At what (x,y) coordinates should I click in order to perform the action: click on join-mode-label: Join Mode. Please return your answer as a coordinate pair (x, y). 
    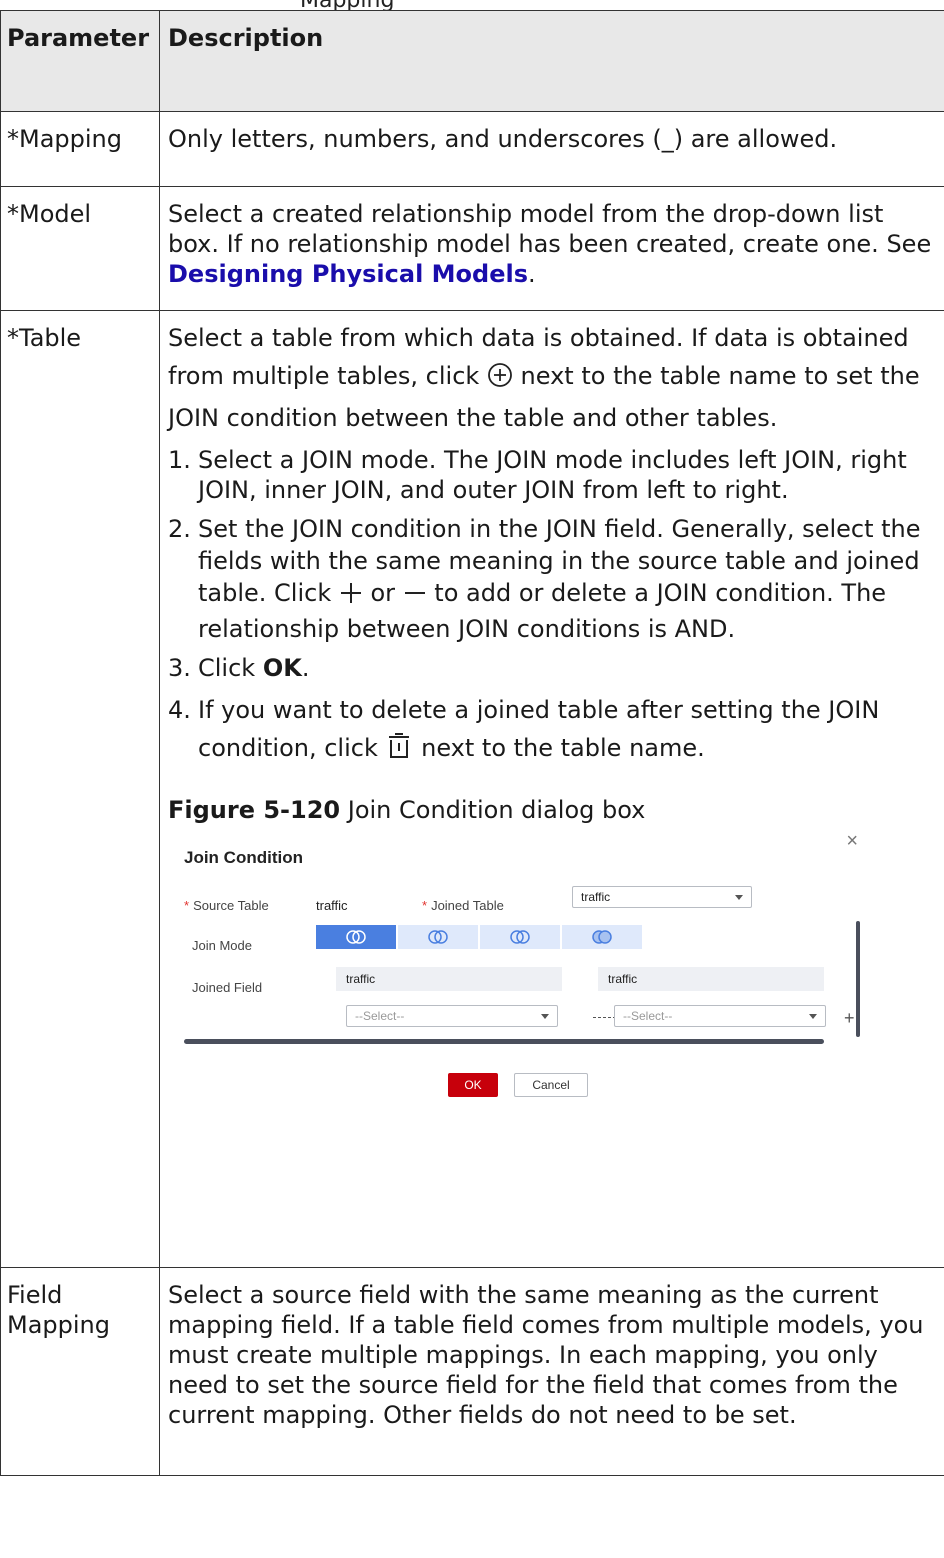
    Looking at the image, I should click on (222, 945).